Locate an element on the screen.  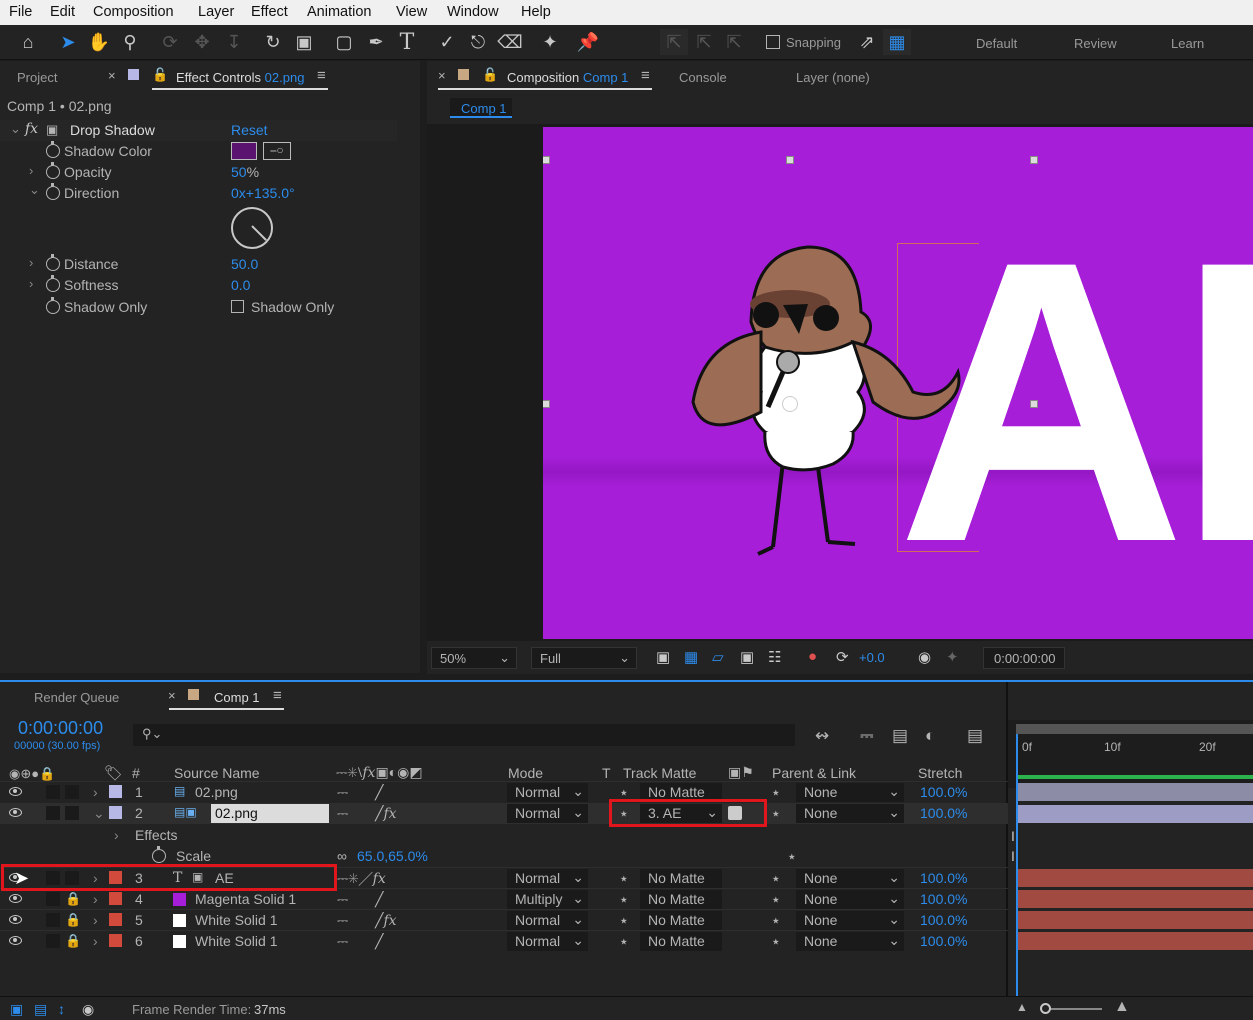
tab-composition: Composition Comp 1 is located at coordinates (567, 77).